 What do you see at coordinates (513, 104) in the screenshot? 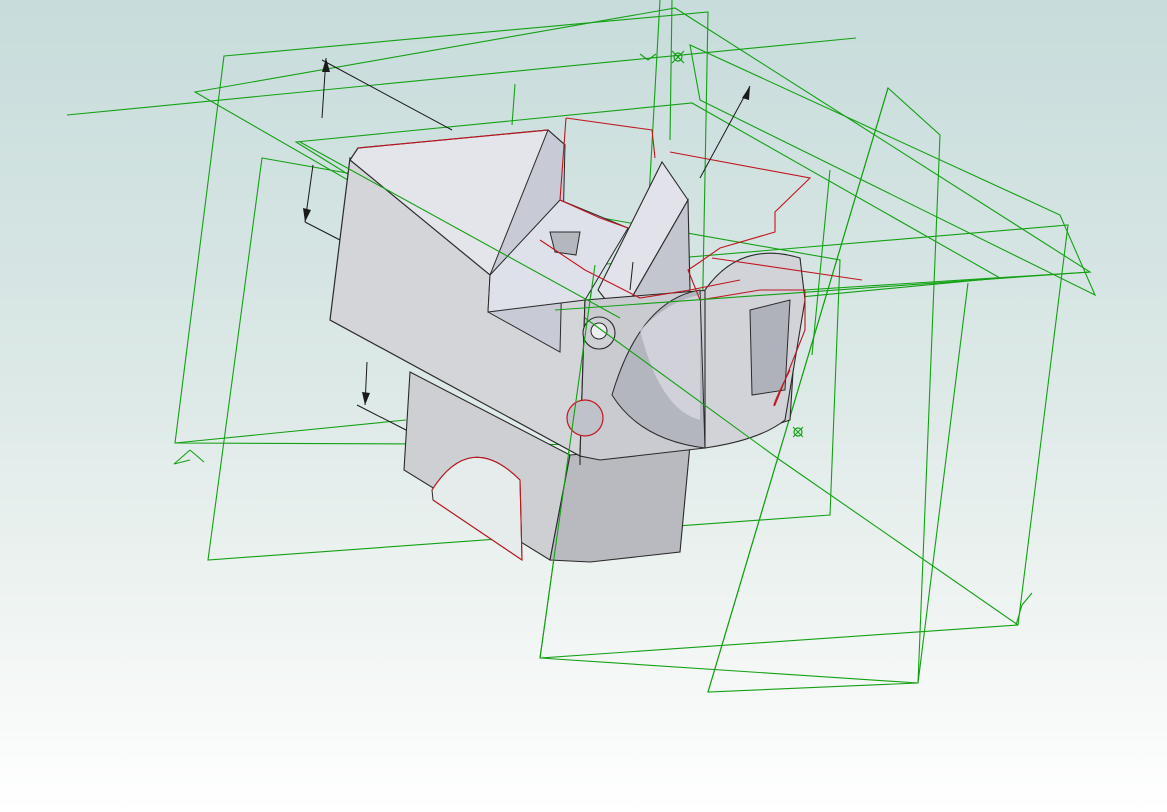
I see `plane-edge-short` at bounding box center [513, 104].